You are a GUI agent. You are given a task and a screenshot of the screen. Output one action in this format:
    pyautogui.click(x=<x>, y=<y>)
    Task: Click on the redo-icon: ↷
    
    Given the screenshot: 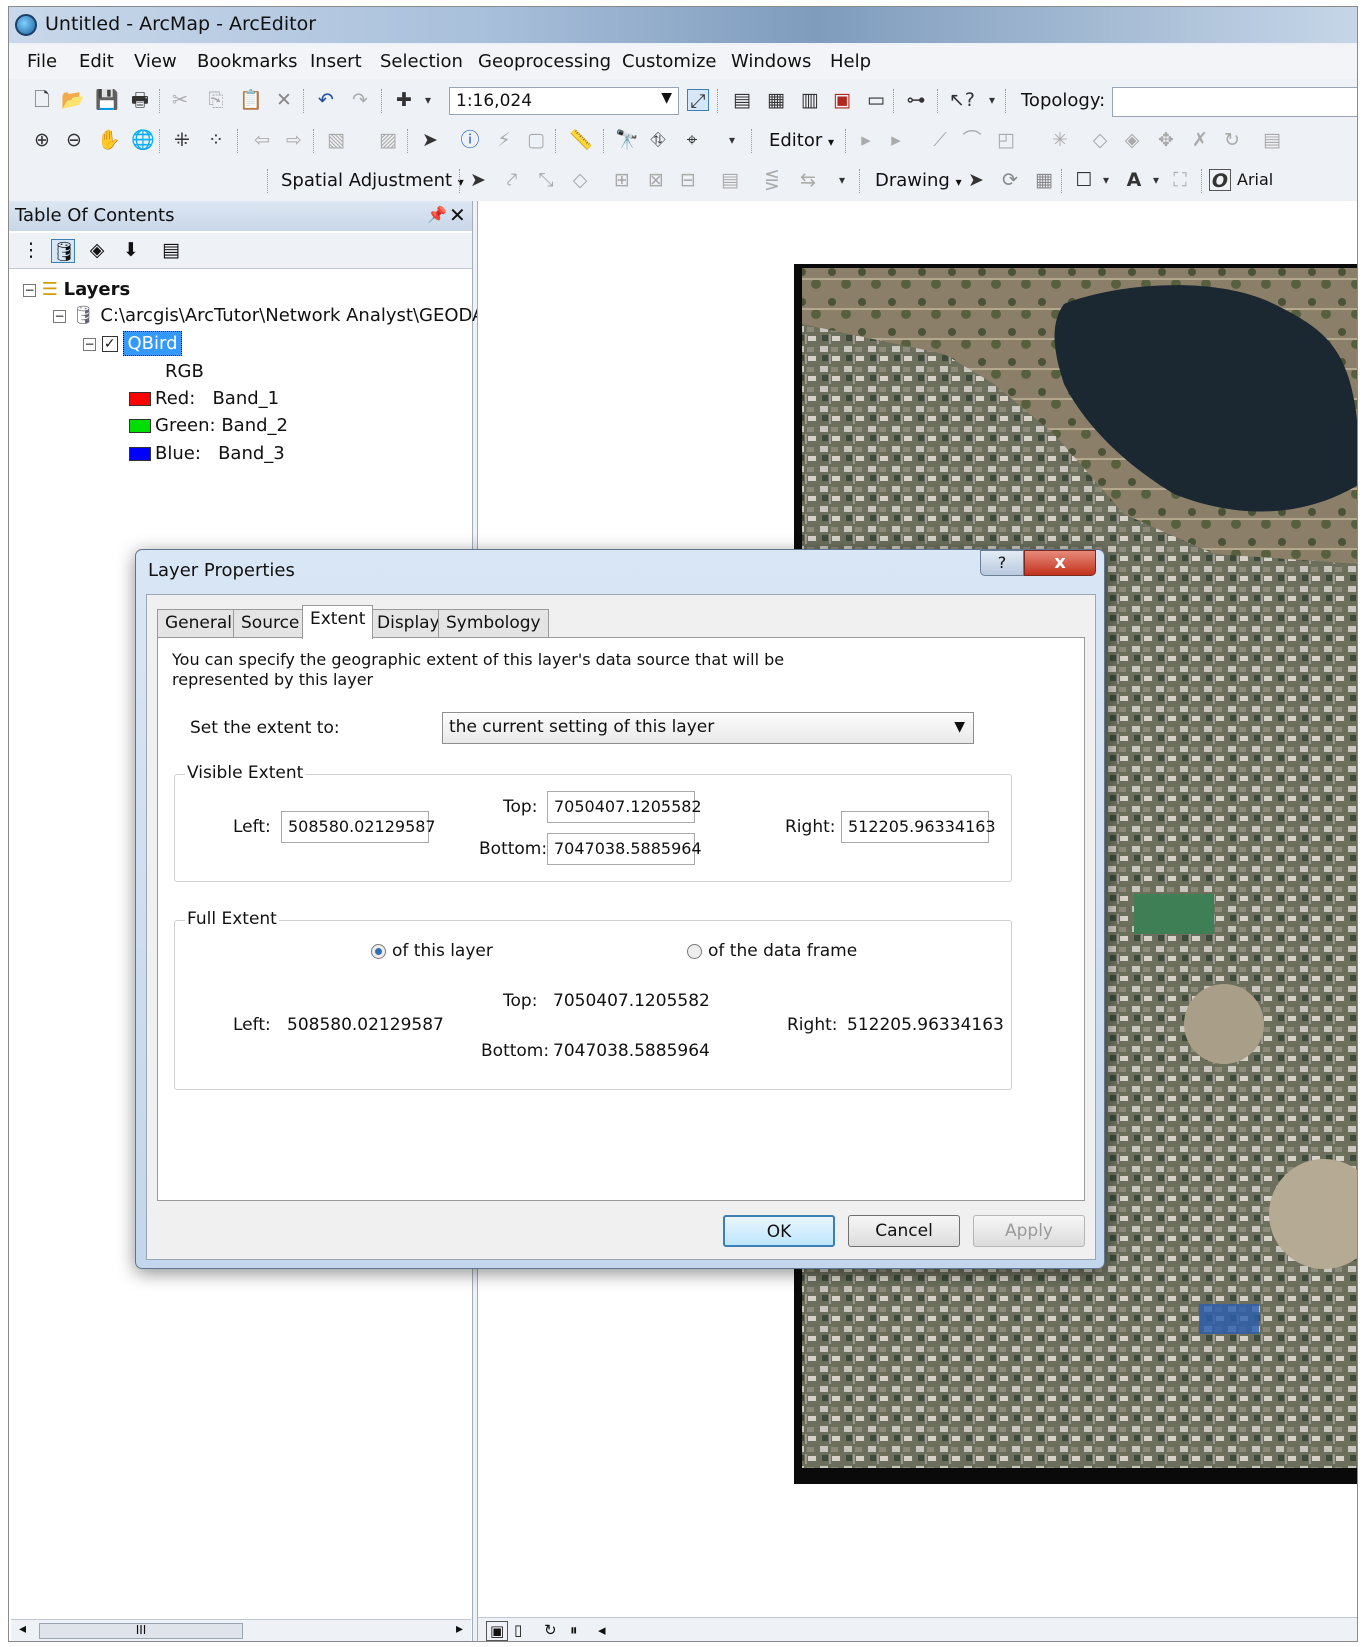 What is the action you would take?
    pyautogui.click(x=360, y=100)
    